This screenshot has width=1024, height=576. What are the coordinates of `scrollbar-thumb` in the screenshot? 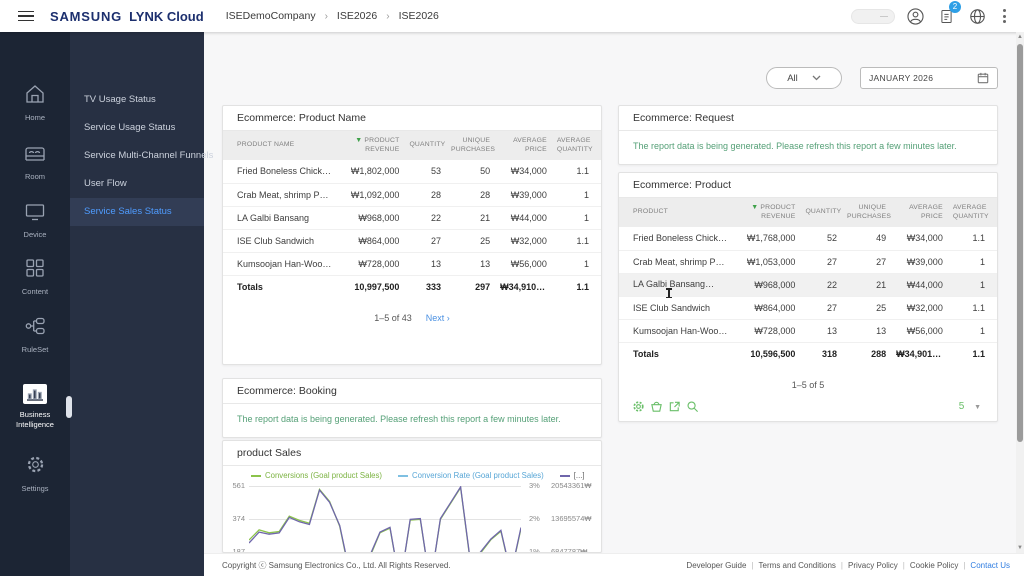 It's located at (1020, 243).